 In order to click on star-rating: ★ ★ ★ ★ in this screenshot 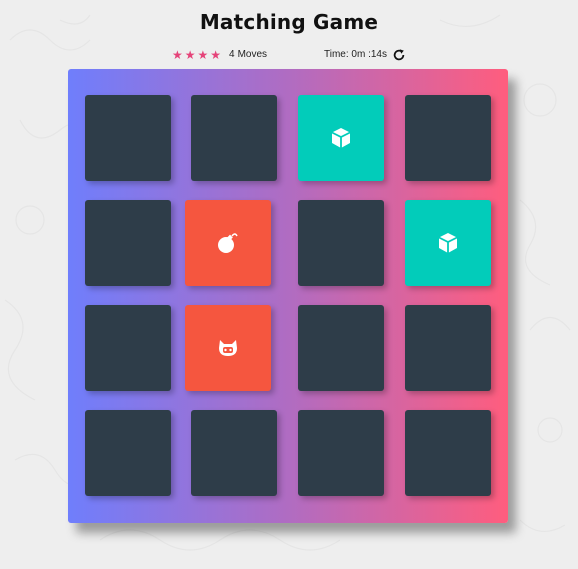, I will do `click(196, 55)`.